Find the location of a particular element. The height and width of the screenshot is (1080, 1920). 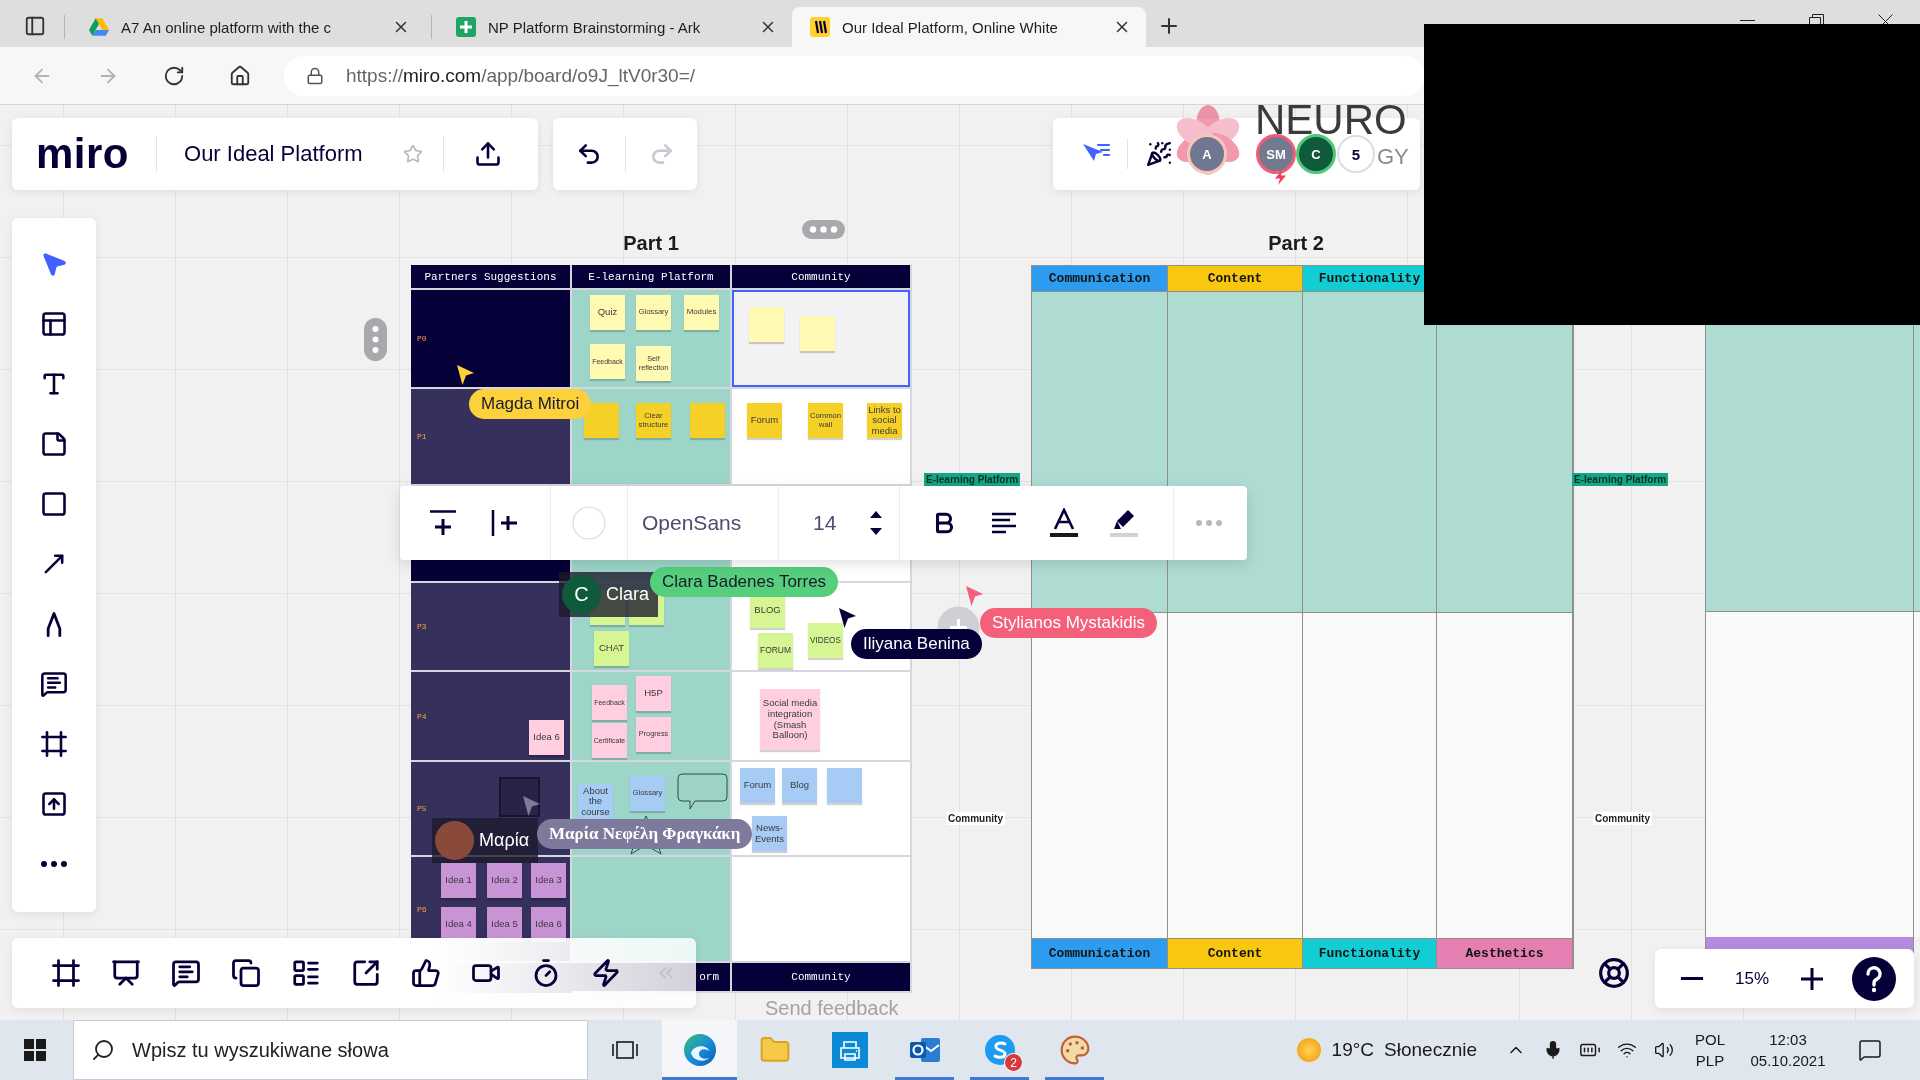

sticky-note: Quiz is located at coordinates (607, 312).